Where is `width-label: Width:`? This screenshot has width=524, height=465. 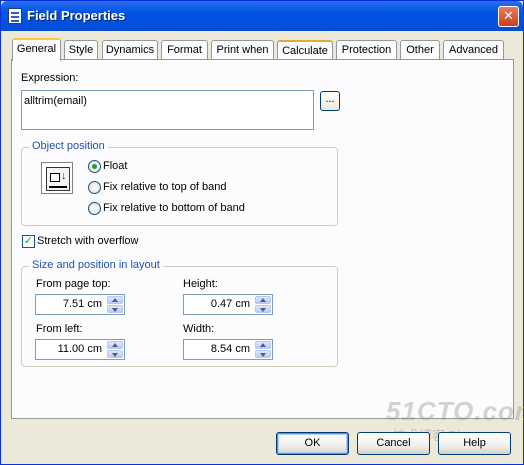
width-label: Width: is located at coordinates (199, 329).